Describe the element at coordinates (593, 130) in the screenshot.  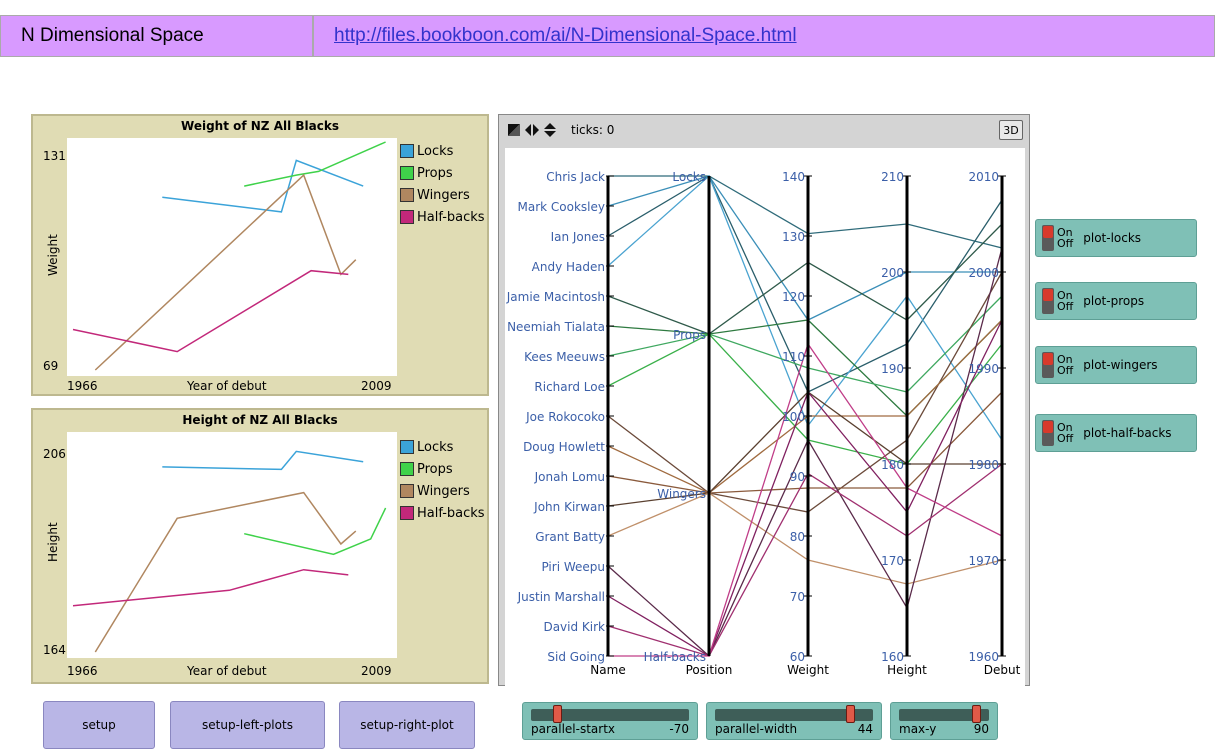
I see `ticks-counter: ticks: 0` at that location.